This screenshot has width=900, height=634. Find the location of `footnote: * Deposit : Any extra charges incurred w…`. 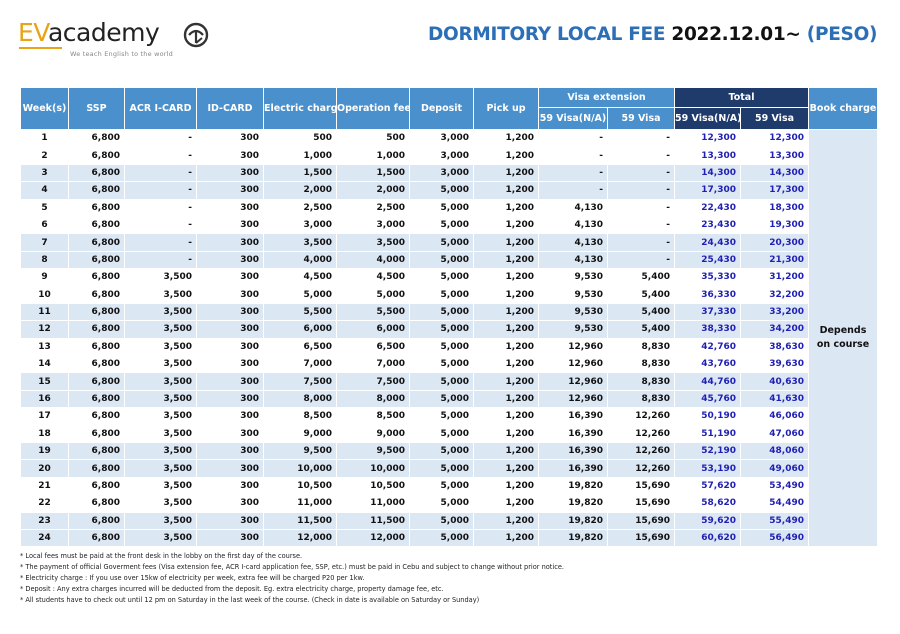

footnote: * Deposit : Any extra charges incurred w… is located at coordinates (232, 589).